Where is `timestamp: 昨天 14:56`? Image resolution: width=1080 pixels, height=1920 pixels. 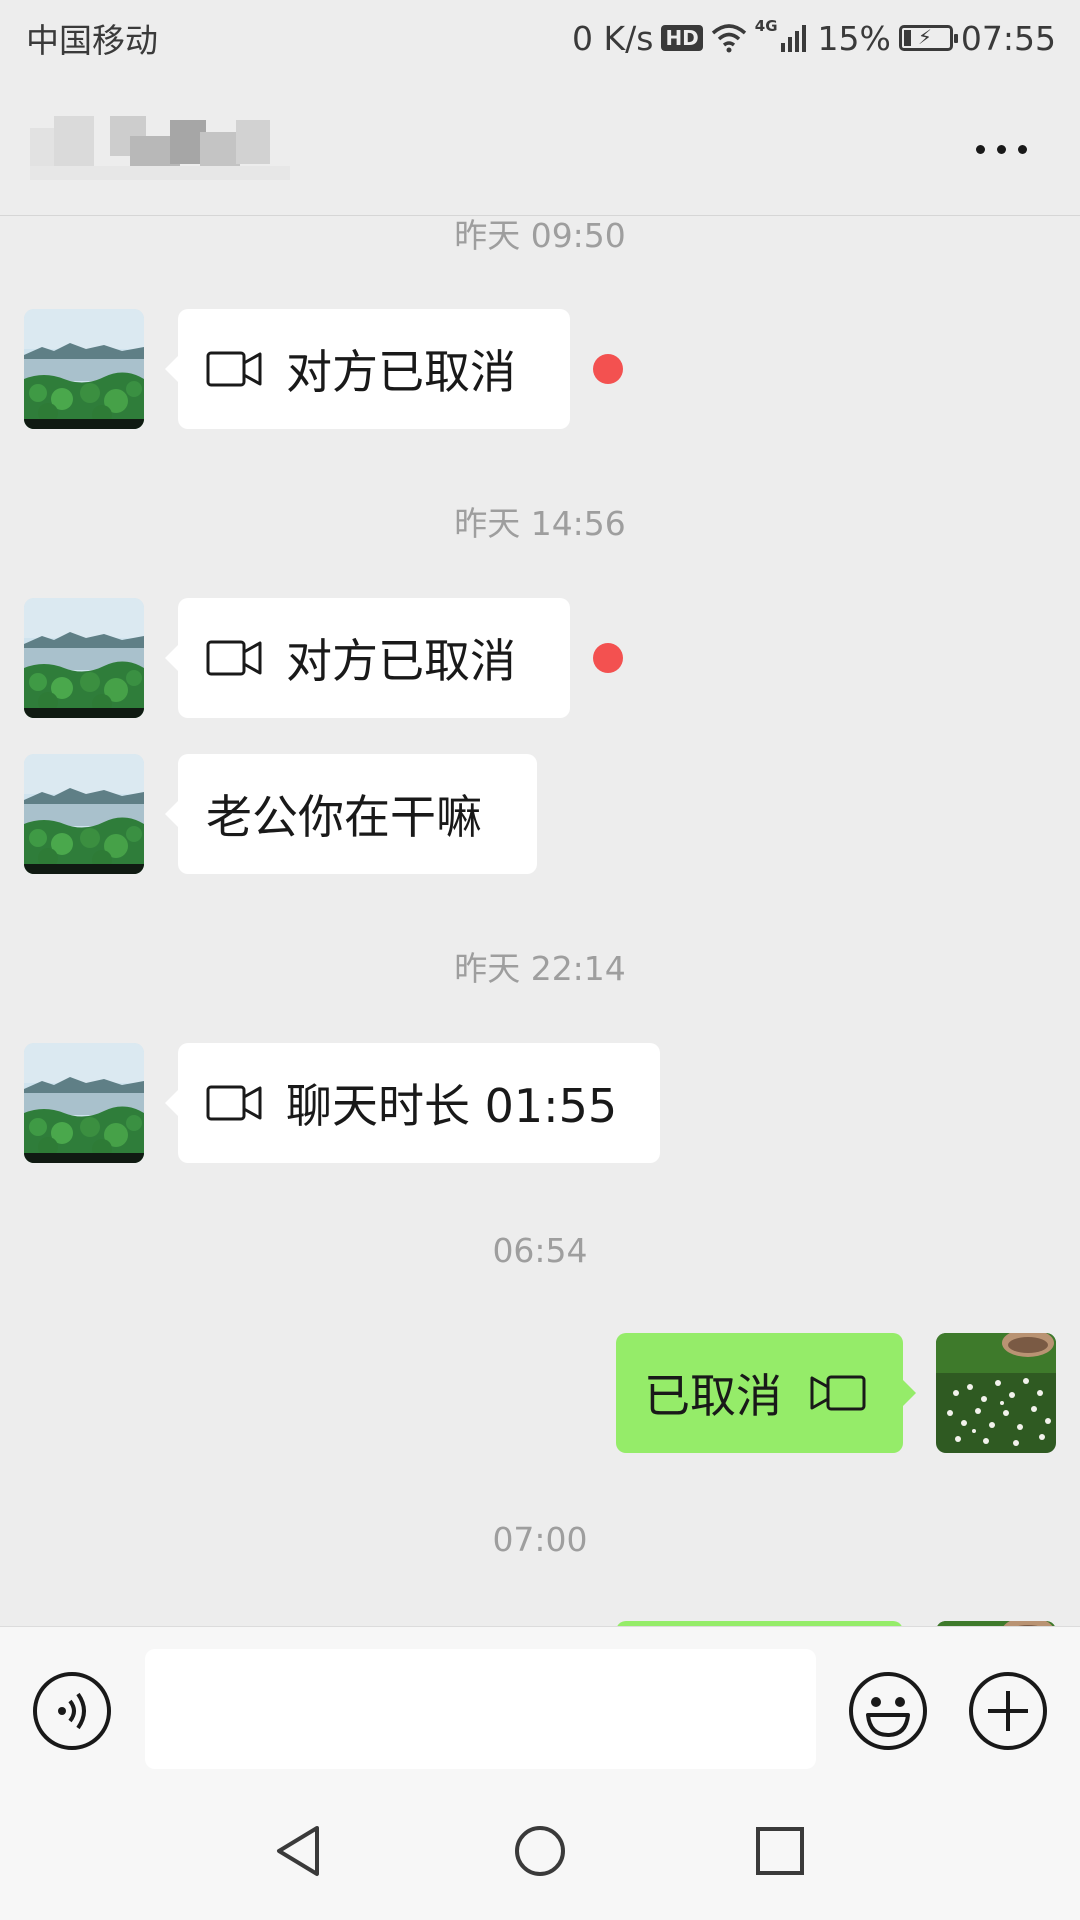
timestamp: 昨天 14:56 is located at coordinates (540, 523).